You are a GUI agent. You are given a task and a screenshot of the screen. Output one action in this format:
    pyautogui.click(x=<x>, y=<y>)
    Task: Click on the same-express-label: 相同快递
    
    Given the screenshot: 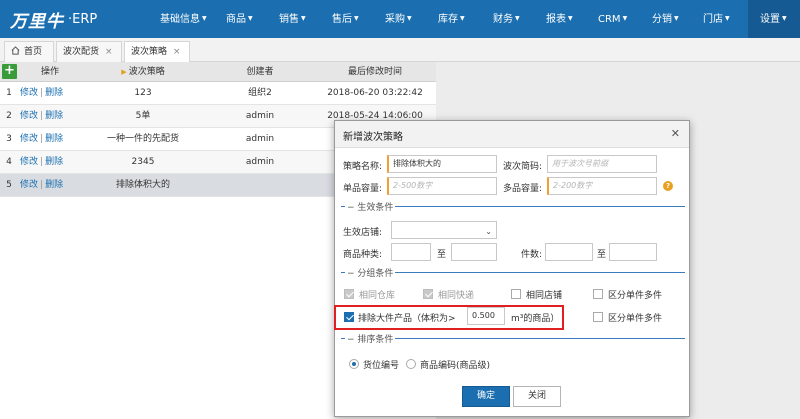 What is the action you would take?
    pyautogui.click(x=456, y=296)
    